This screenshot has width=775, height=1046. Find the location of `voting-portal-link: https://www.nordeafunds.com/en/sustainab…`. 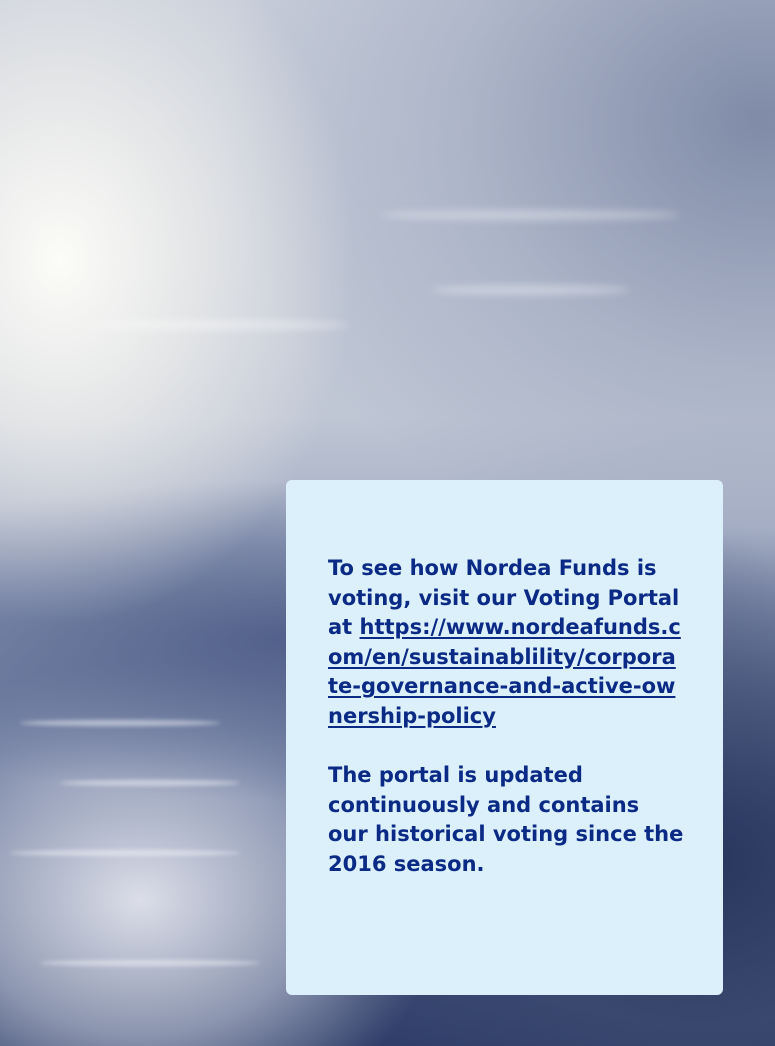

voting-portal-link: https://www.nordeafunds.com/en/sustainab… is located at coordinates (504, 671).